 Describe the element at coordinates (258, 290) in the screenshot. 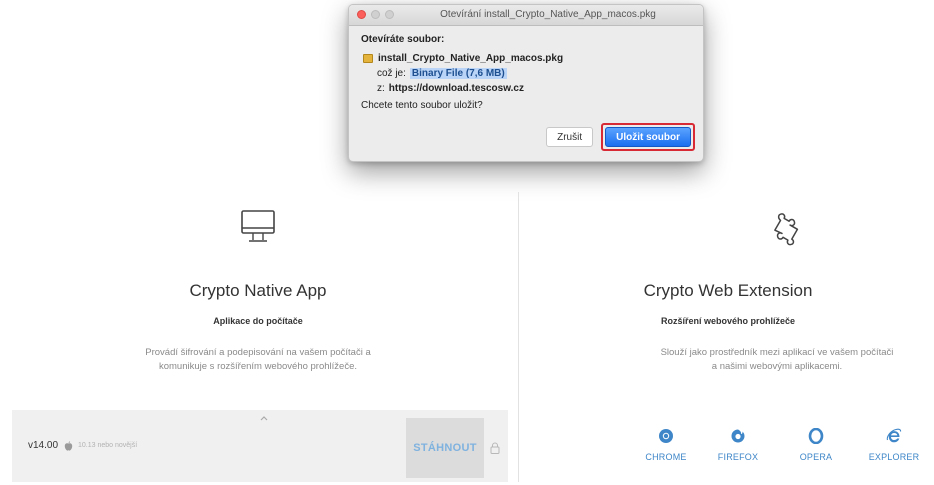

I see `native-app-title: Crypto Native App` at that location.